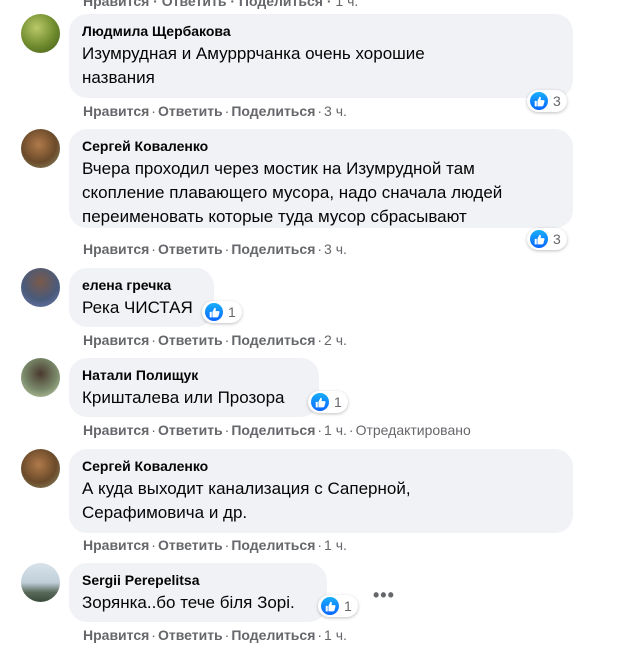 Image resolution: width=630 pixels, height=647 pixels. Describe the element at coordinates (198, 580) in the screenshot. I see `comment-author: Sergii Perepelitsa` at that location.